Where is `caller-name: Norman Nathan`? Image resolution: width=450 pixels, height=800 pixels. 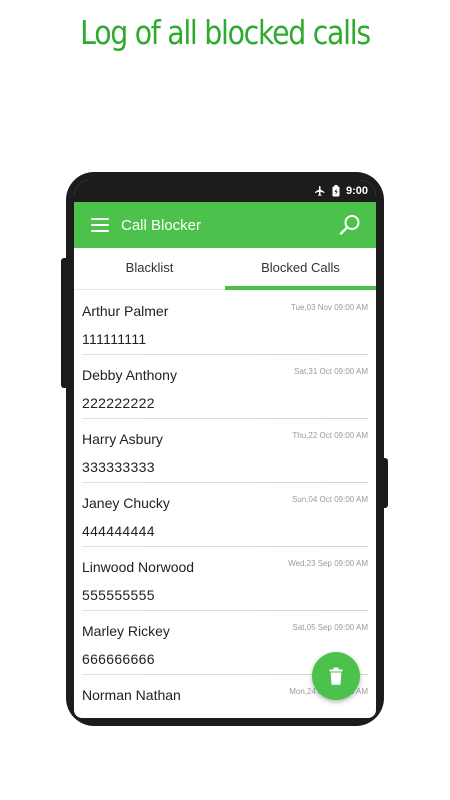
caller-name: Norman Nathan is located at coordinates (131, 695).